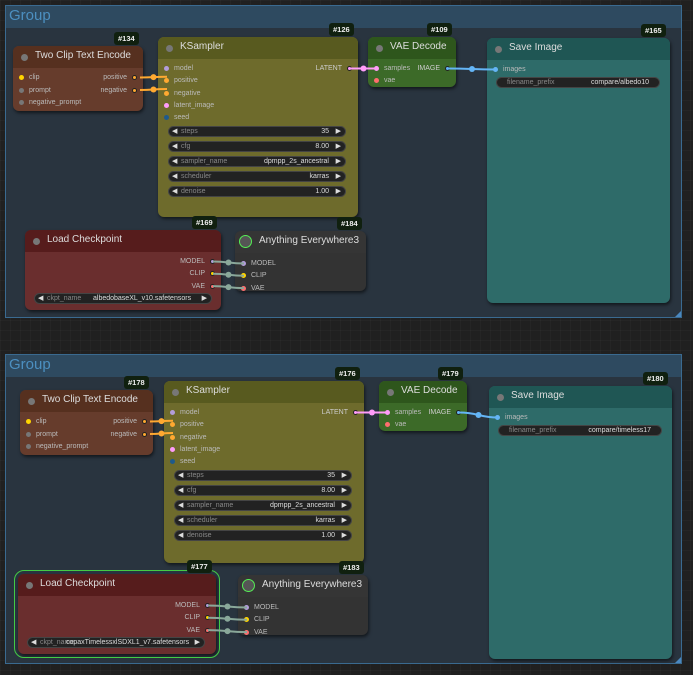 Image resolution: width=693 pixels, height=675 pixels. Describe the element at coordinates (258, 263) in the screenshot. I see `input-slot: MODEL` at that location.